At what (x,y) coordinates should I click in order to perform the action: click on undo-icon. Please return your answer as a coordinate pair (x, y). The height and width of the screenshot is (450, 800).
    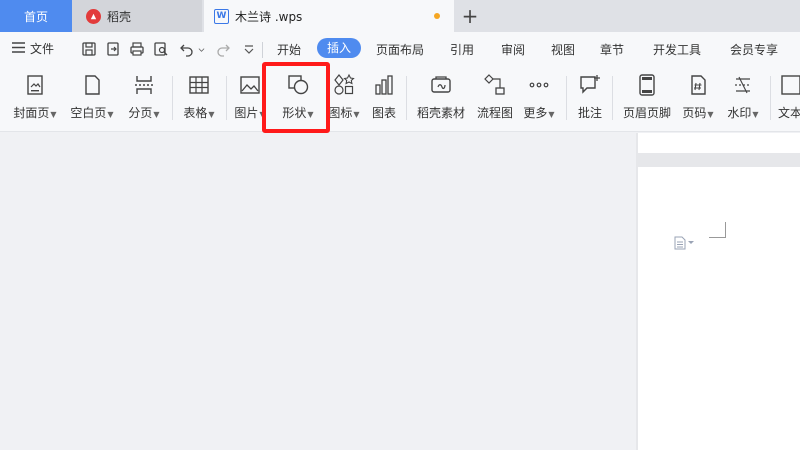
    Looking at the image, I should click on (187, 49).